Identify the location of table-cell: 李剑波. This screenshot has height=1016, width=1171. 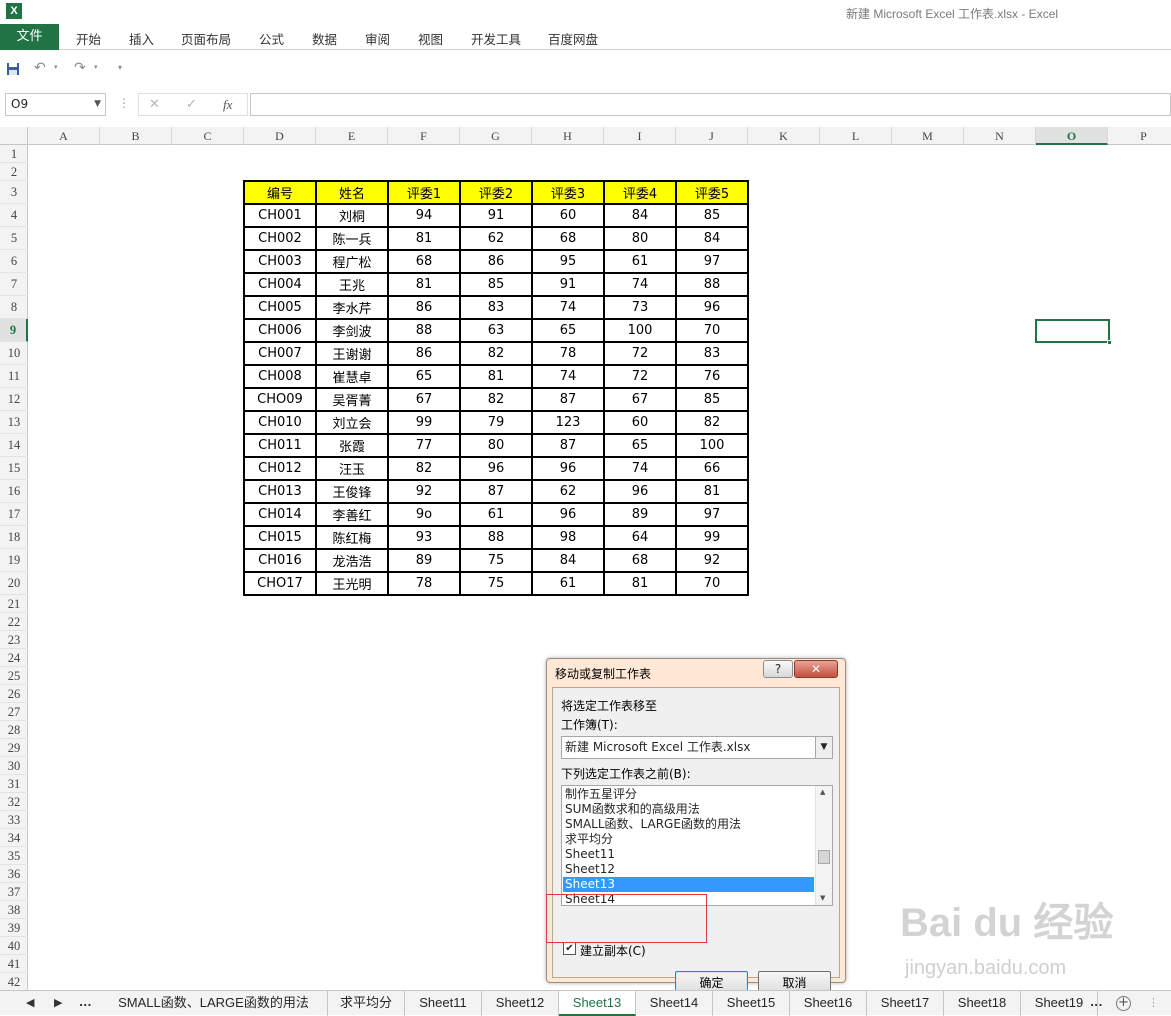
(352, 330).